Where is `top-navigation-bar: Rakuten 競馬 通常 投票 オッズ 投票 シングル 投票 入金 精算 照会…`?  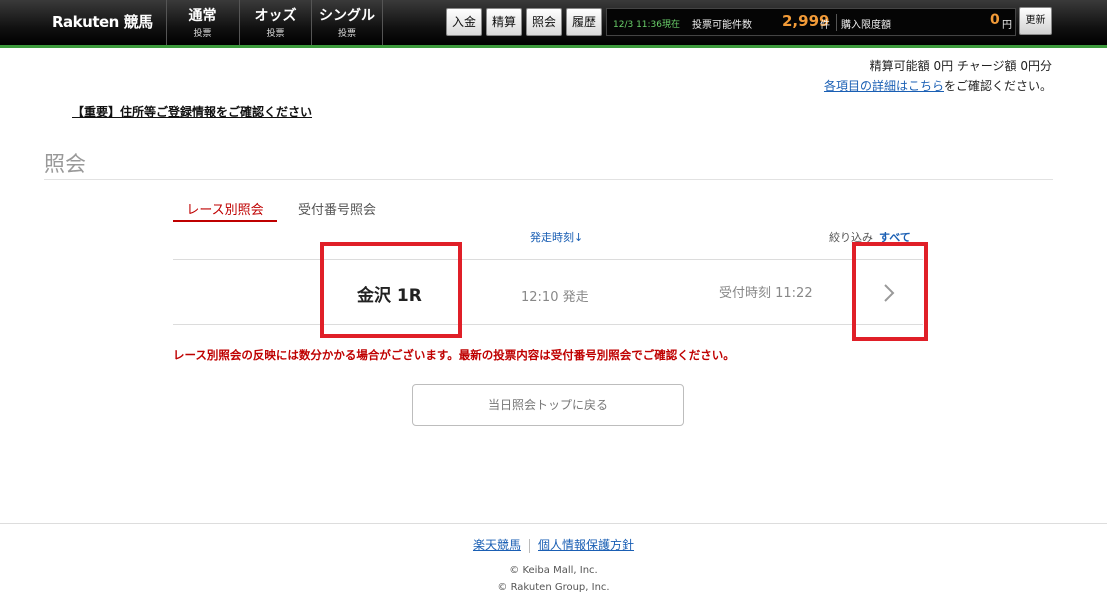
top-navigation-bar: Rakuten 競馬 通常 投票 オッズ 投票 シングル 投票 入金 精算 照会… is located at coordinates (553, 24).